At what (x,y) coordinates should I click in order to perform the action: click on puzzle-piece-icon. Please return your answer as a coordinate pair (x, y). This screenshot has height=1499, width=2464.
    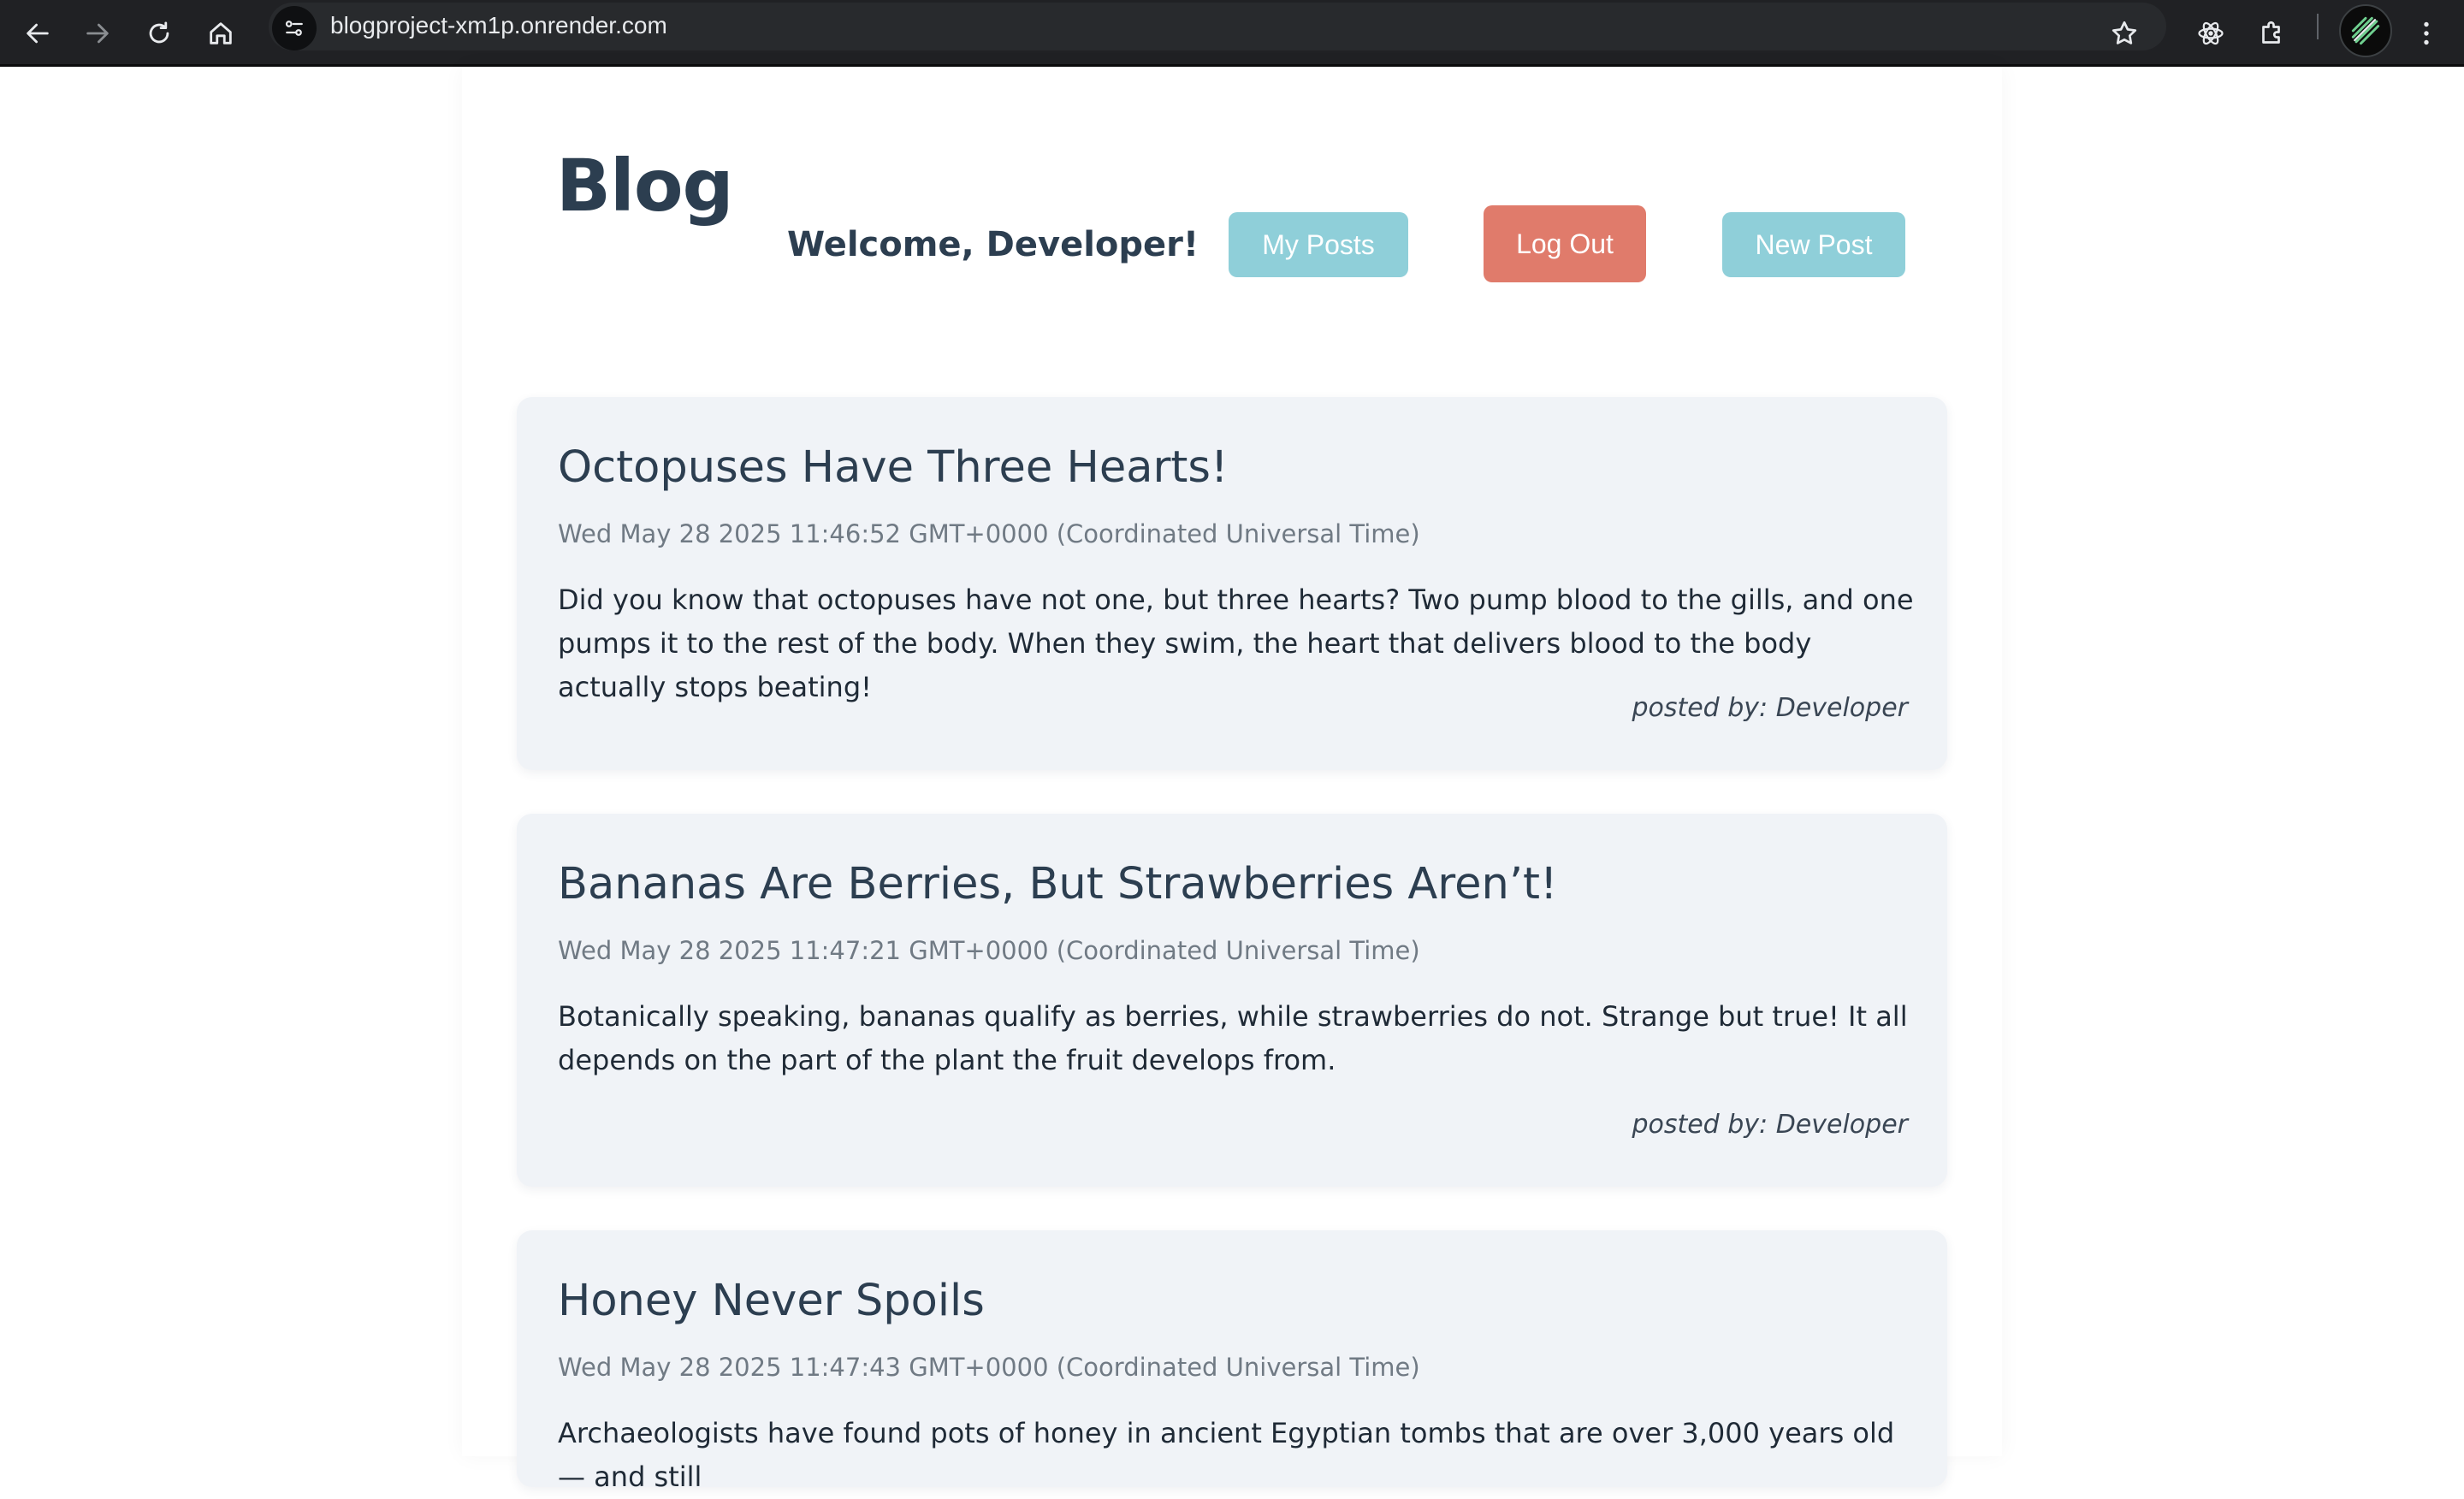
    Looking at the image, I should click on (2271, 32).